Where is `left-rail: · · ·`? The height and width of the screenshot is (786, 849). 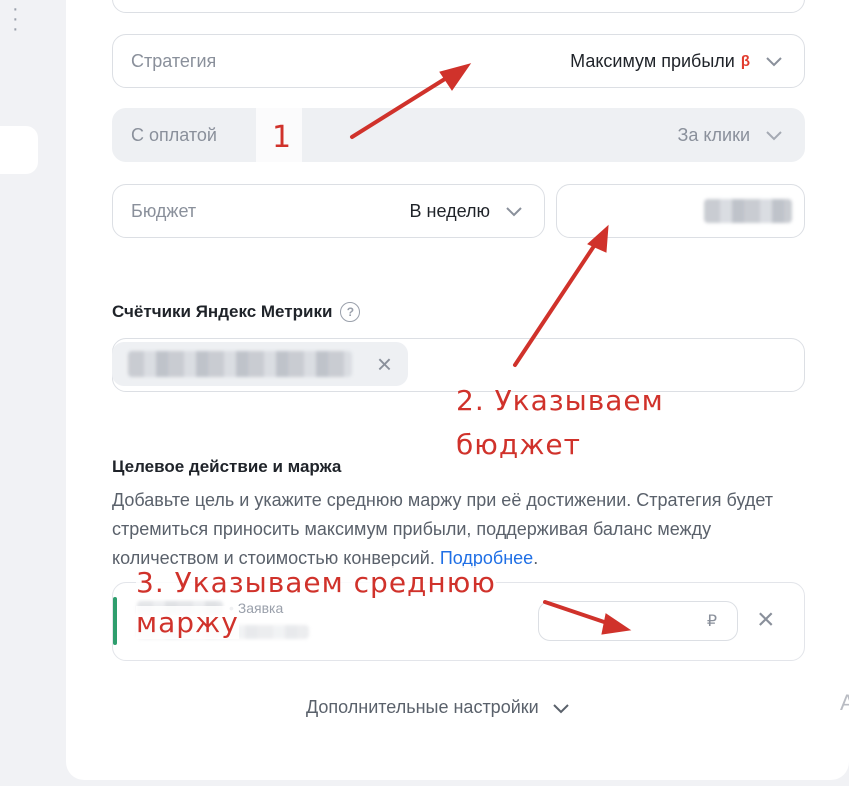
left-rail: · · · is located at coordinates (33, 393).